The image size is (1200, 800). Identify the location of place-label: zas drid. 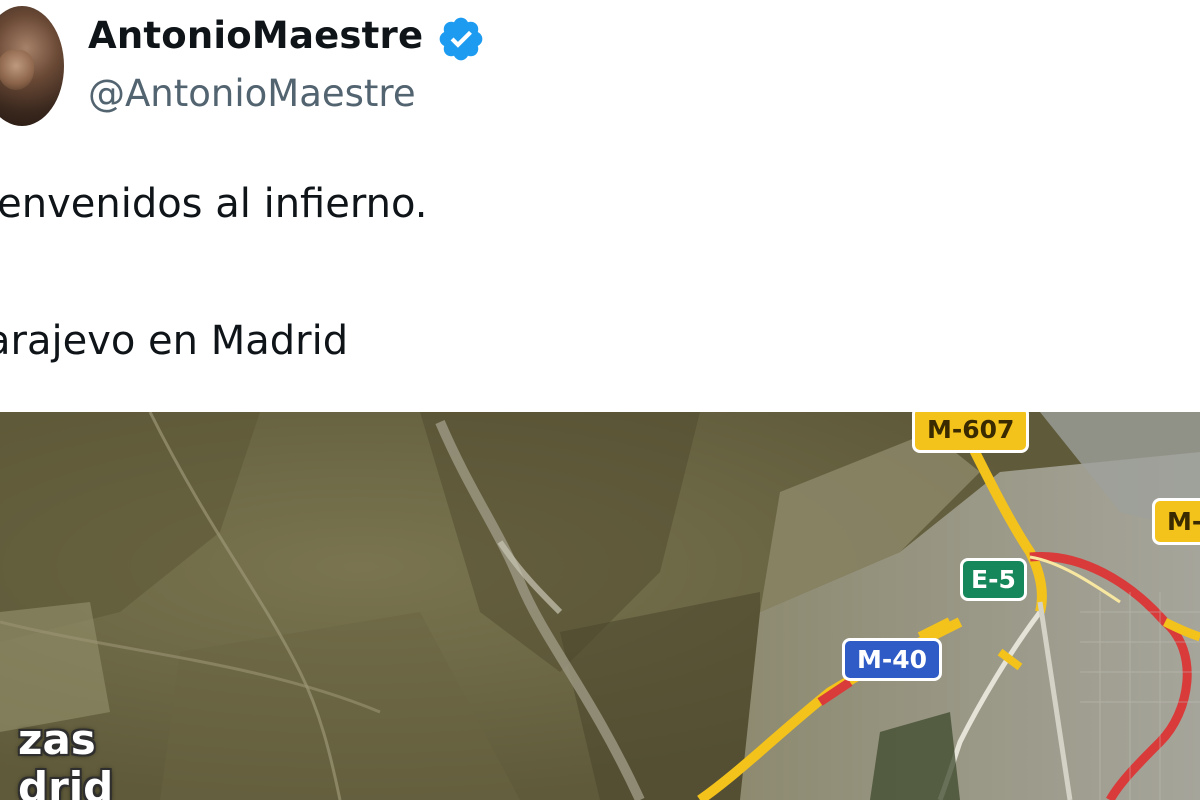
(65, 758).